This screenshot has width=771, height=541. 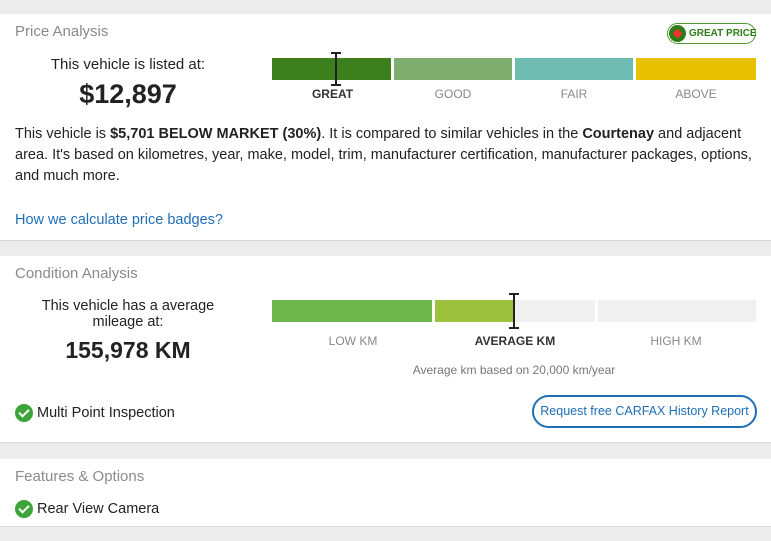 I want to click on features-options-card: Features & Options Rear View Camera, so click(x=385, y=493).